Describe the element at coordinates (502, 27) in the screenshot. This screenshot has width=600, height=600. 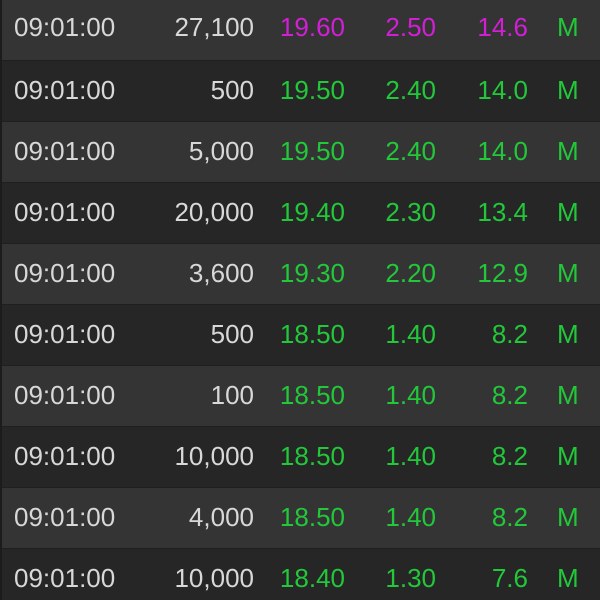
I see `trade-change-percent: 14.6` at that location.